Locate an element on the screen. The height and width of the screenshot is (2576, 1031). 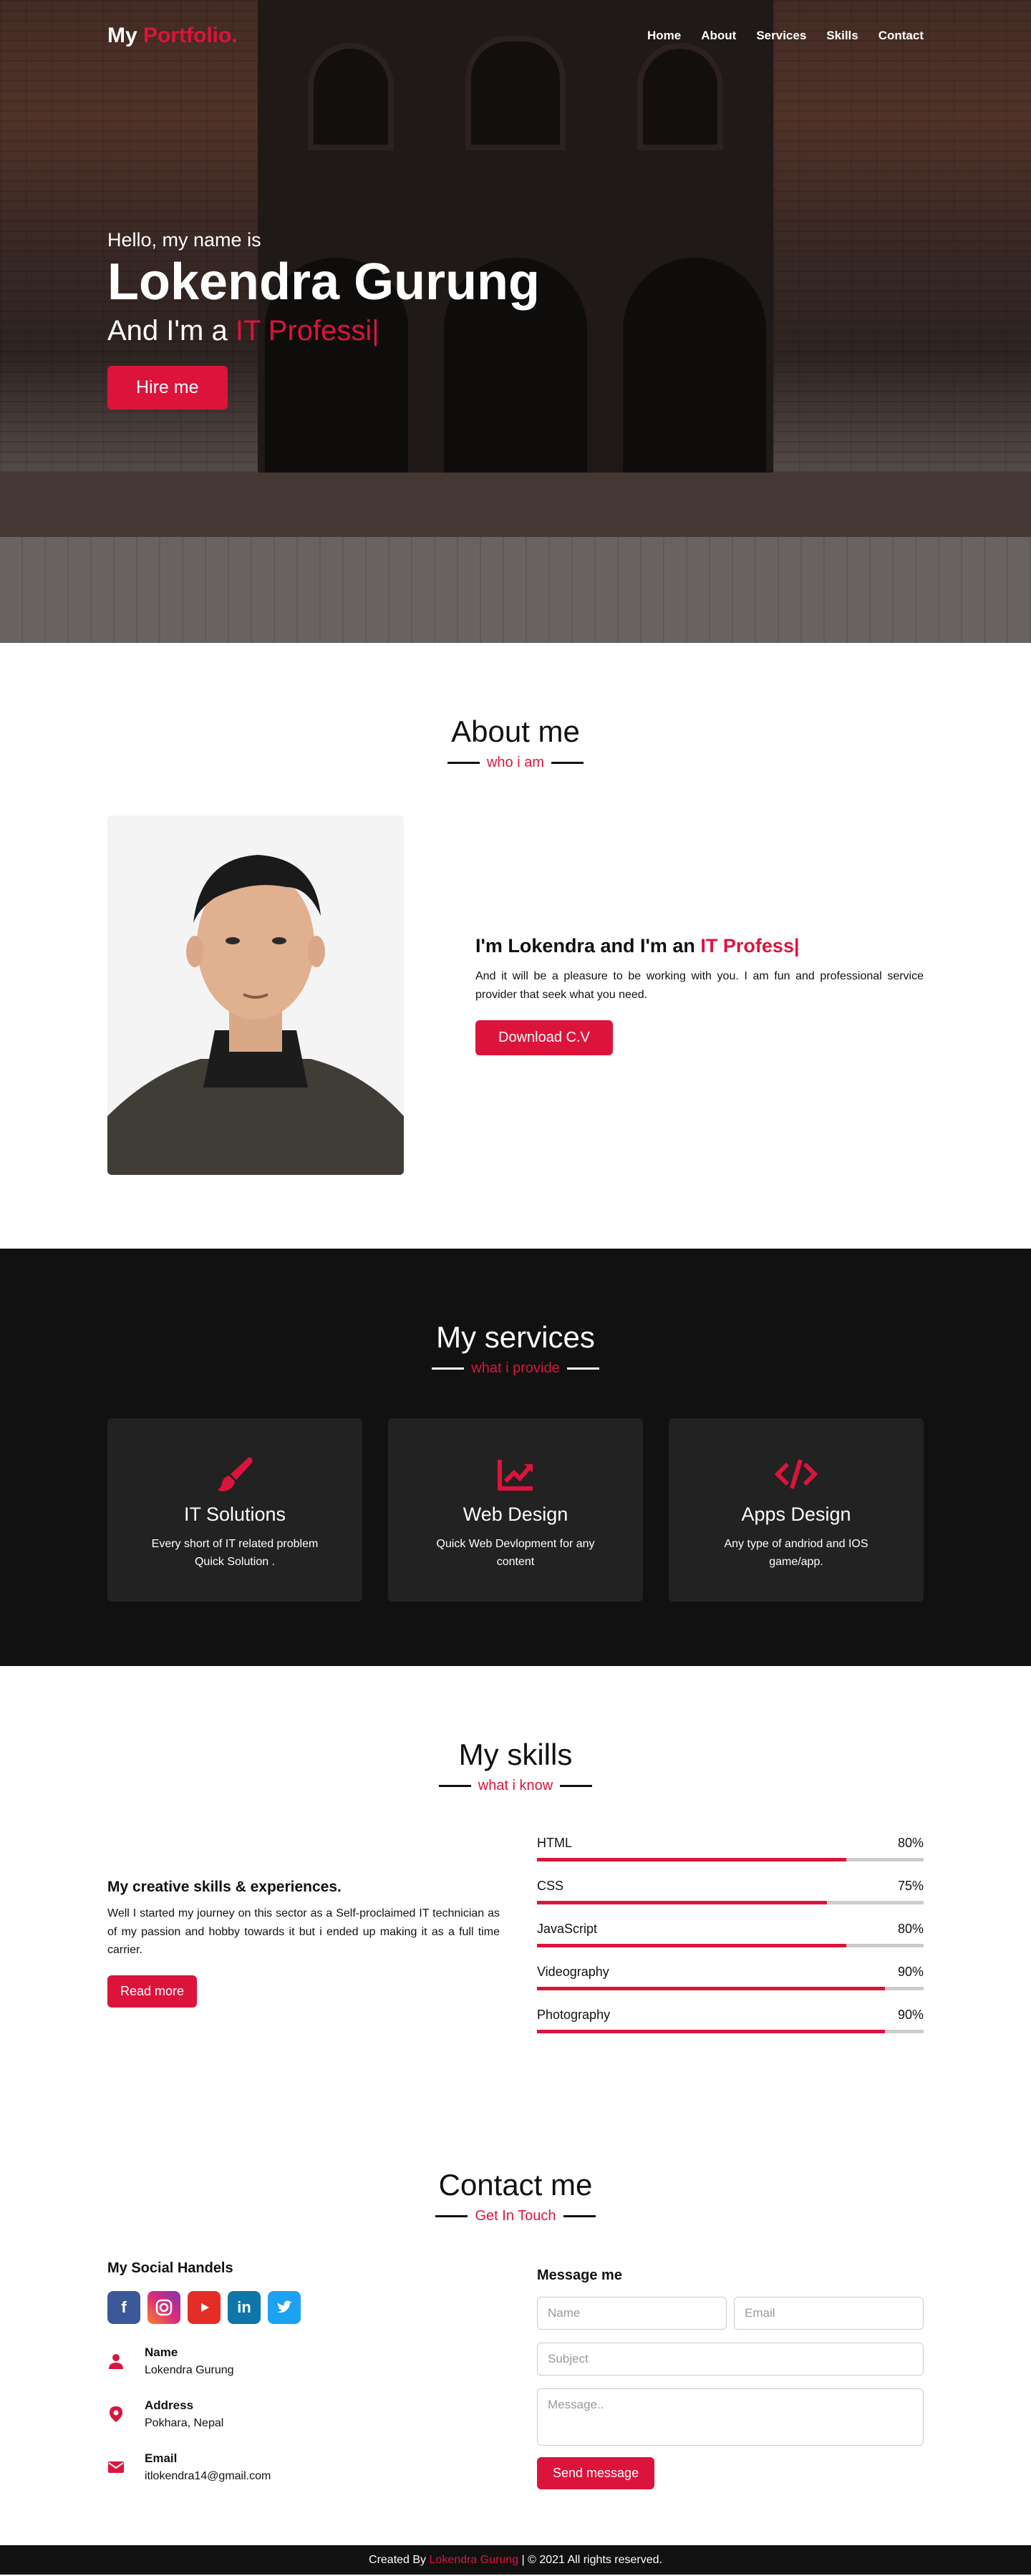
linkedin-icon: in is located at coordinates (244, 2307).